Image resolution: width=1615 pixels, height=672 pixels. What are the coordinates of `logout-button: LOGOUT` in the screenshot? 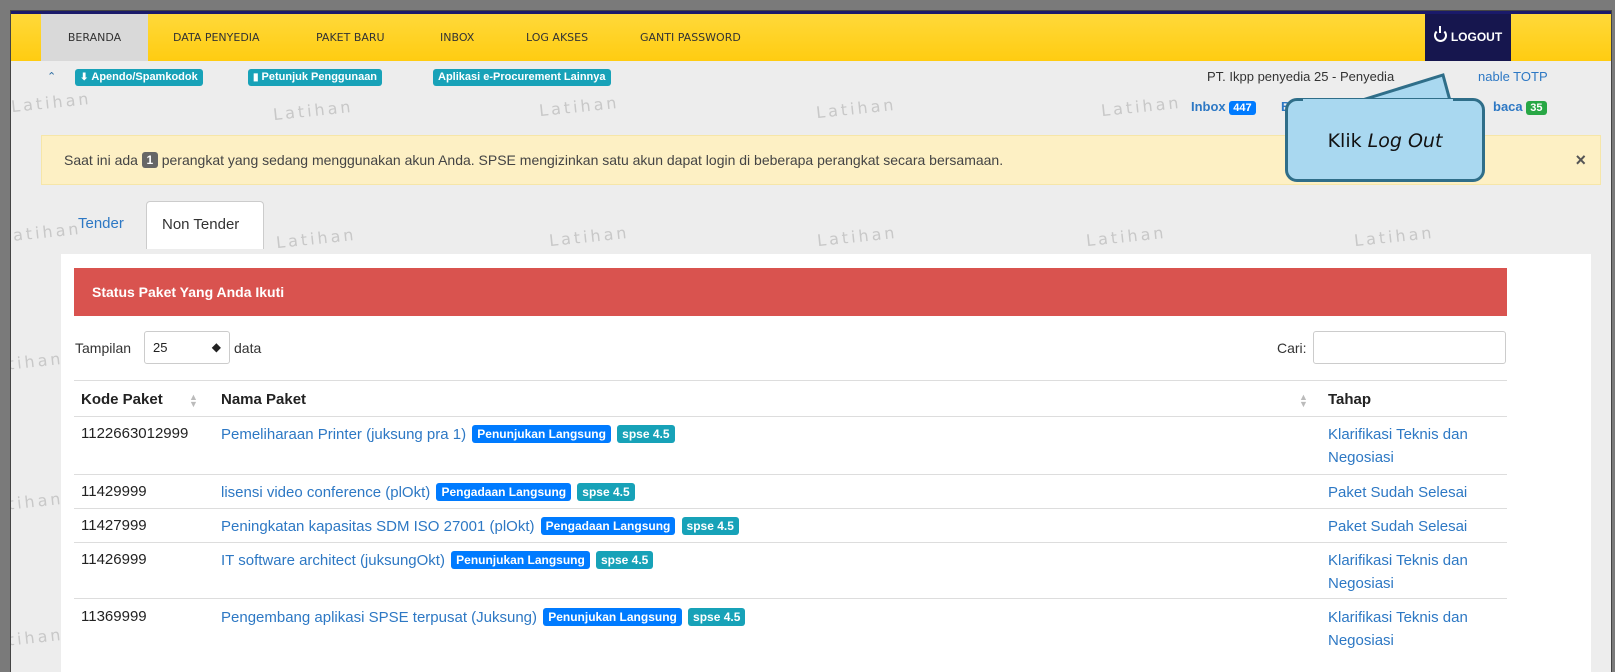 It's located at (1468, 37).